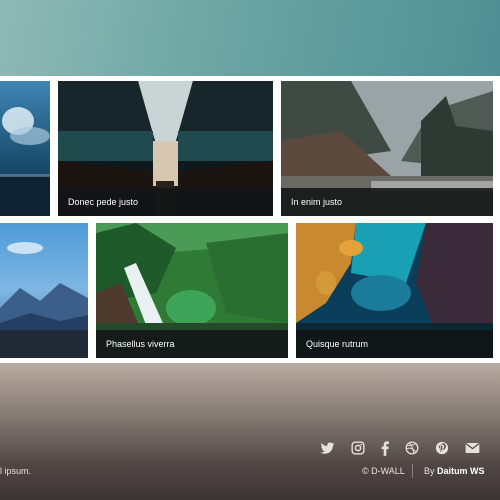 Image resolution: width=500 pixels, height=500 pixels. Describe the element at coordinates (165, 148) in the screenshot. I see `gallery-tile-station: Donec pede justo` at that location.